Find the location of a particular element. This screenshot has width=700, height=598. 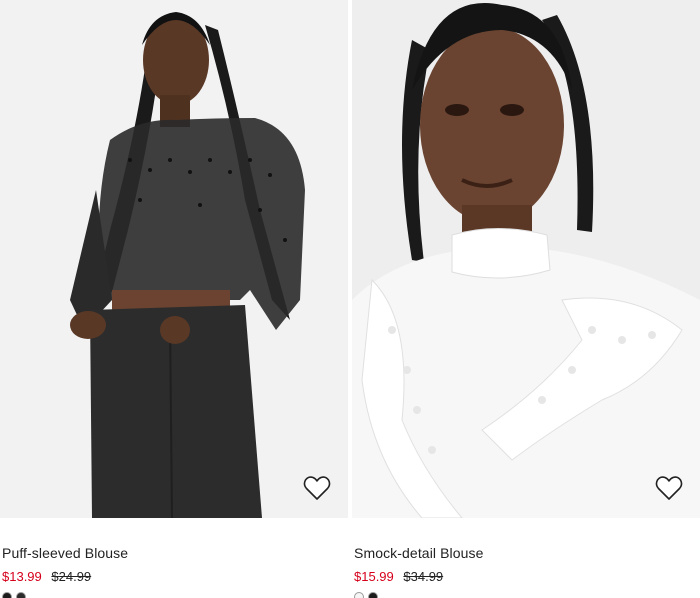

original-price: $24.99 is located at coordinates (71, 576).